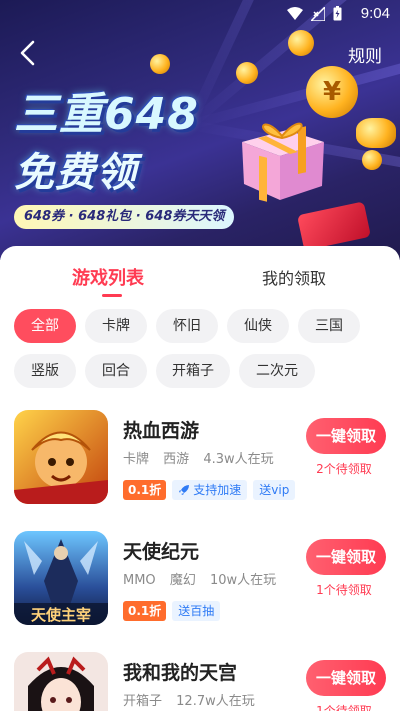 The width and height of the screenshot is (400, 711). Describe the element at coordinates (376, 133) in the screenshot. I see `gold-ingot-icon` at that location.